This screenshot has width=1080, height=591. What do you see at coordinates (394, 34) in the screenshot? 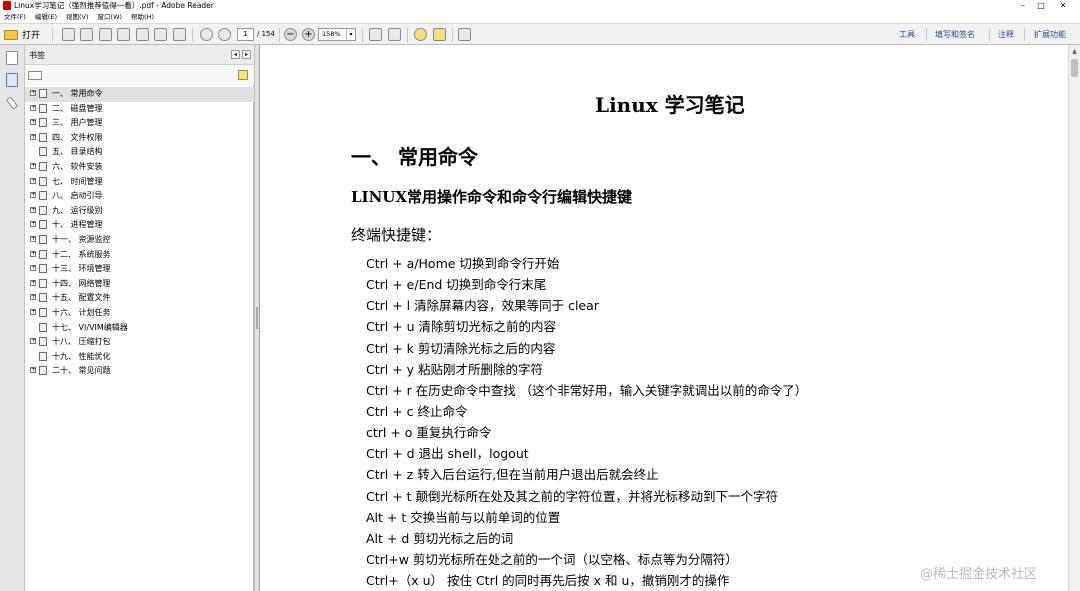
I see `fit-width-icon` at bounding box center [394, 34].